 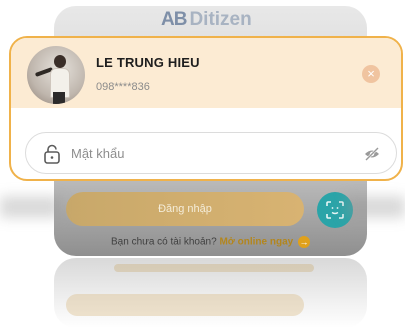 What do you see at coordinates (174, 19) in the screenshot?
I see `brand-logo-mark: AB` at bounding box center [174, 19].